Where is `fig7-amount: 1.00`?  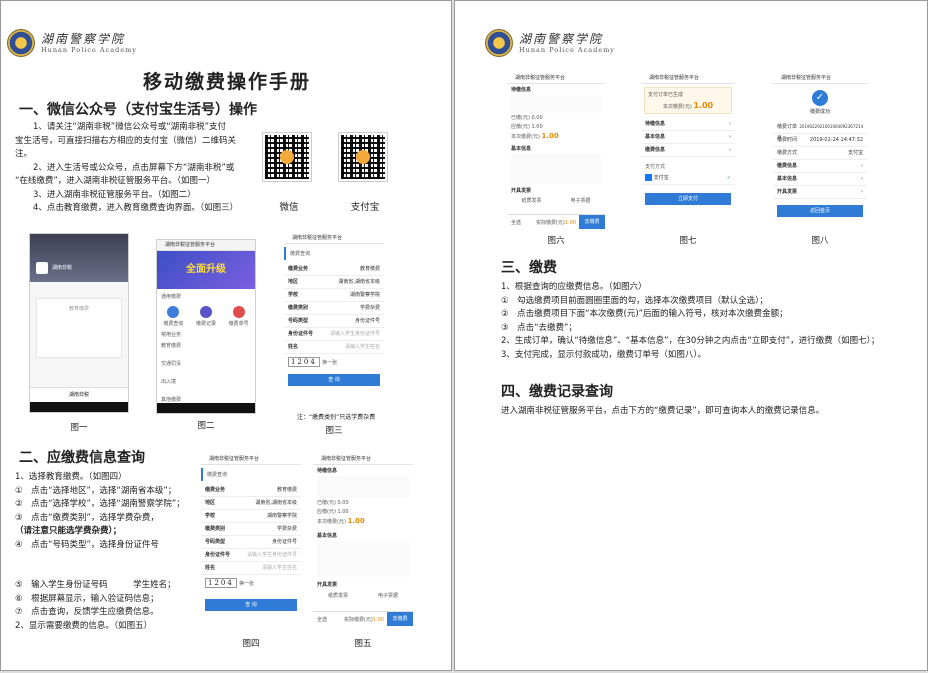
fig7-amount: 1.00 is located at coordinates (703, 105).